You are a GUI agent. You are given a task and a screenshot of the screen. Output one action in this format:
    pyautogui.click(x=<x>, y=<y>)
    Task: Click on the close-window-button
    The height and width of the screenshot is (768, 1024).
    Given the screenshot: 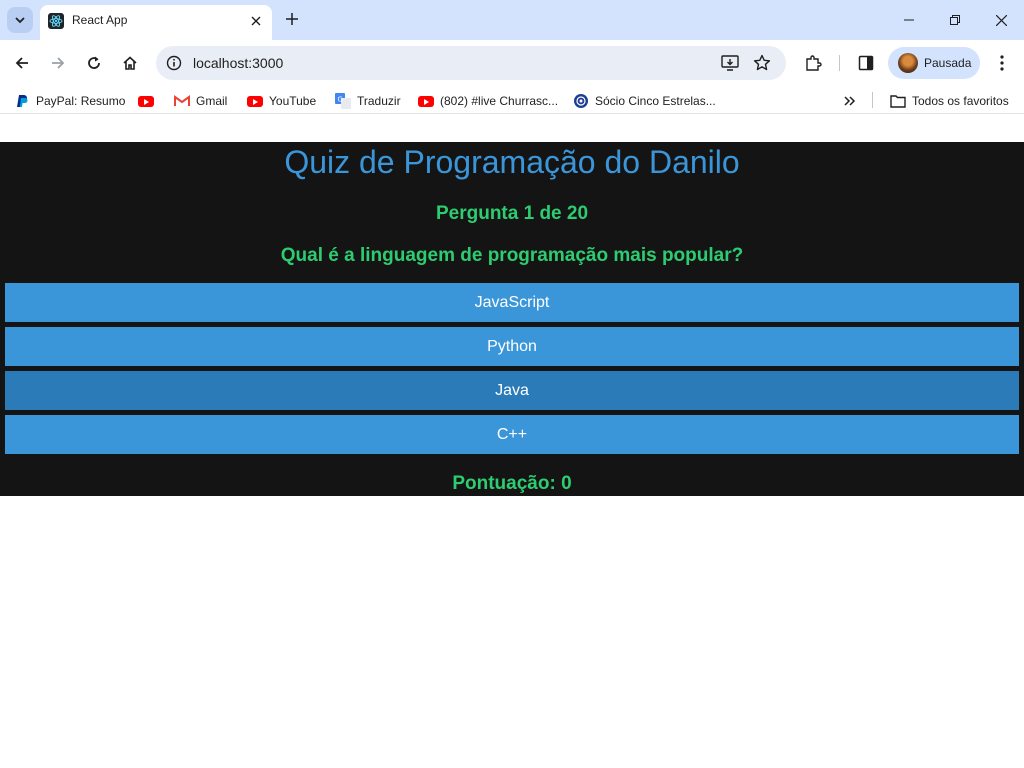 What is the action you would take?
    pyautogui.click(x=1001, y=20)
    